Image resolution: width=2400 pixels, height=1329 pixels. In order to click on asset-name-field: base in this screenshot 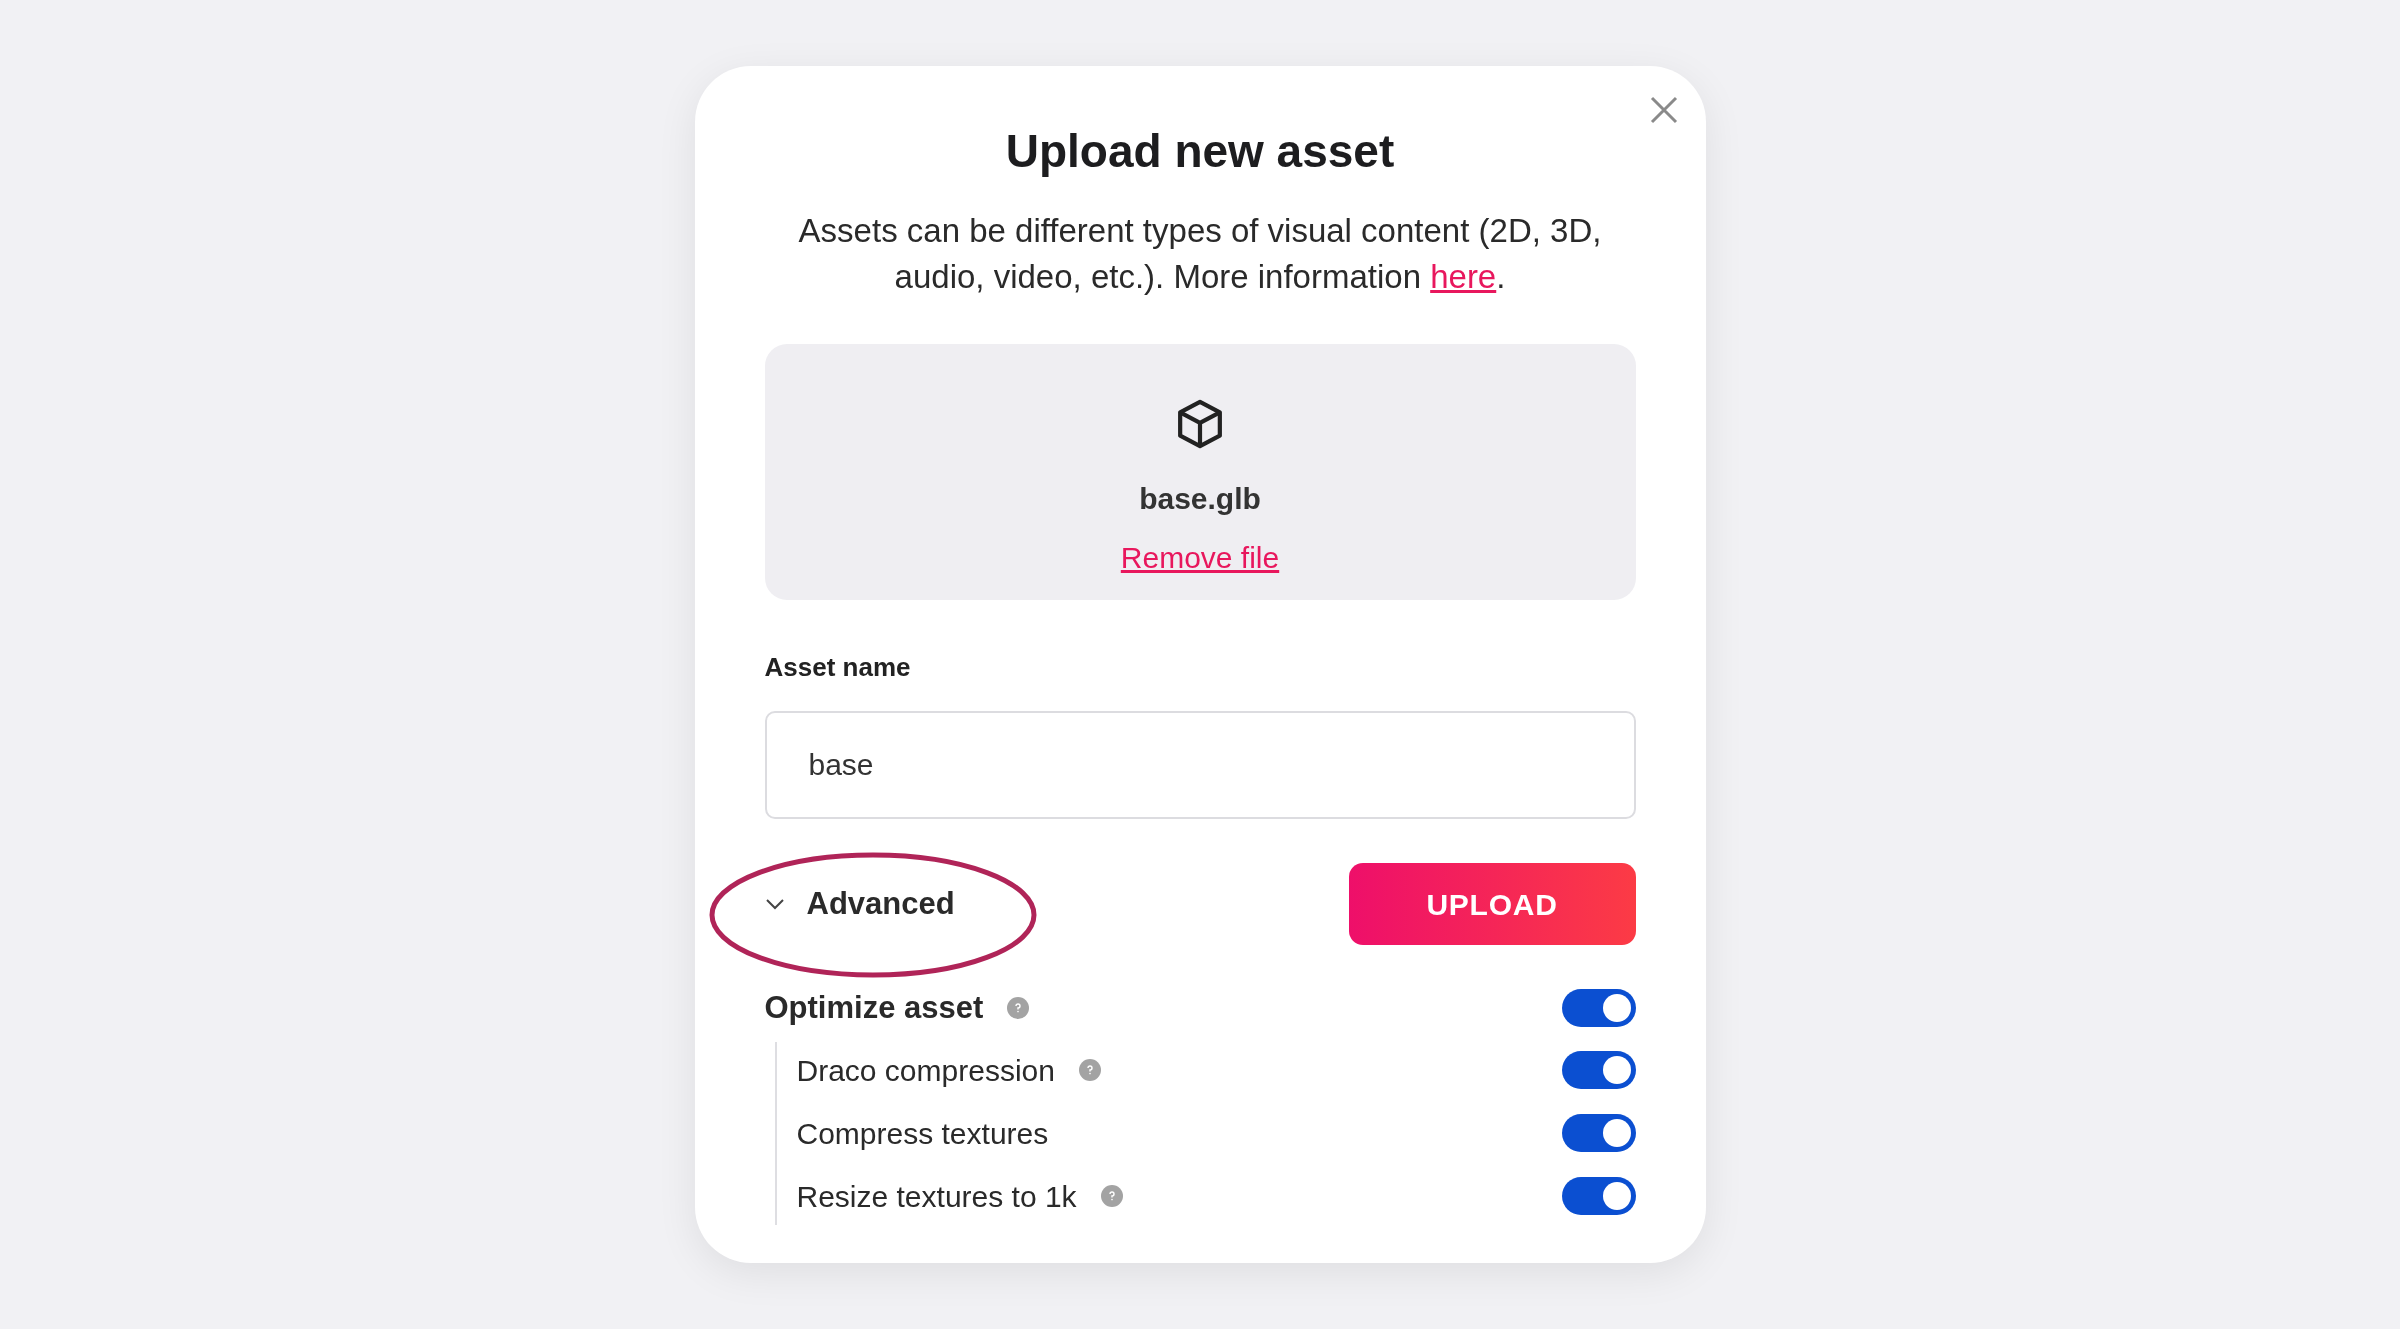, I will do `click(1200, 765)`.